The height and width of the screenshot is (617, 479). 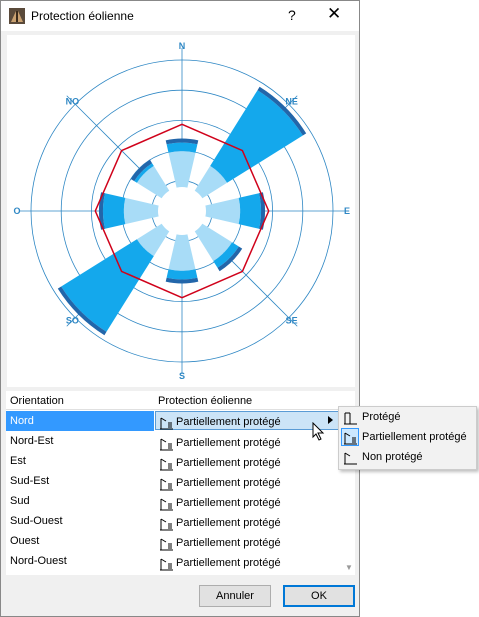 I want to click on protection-dropdown-menu: Protégé Partiellement protégé Non protégé, so click(x=407, y=438).